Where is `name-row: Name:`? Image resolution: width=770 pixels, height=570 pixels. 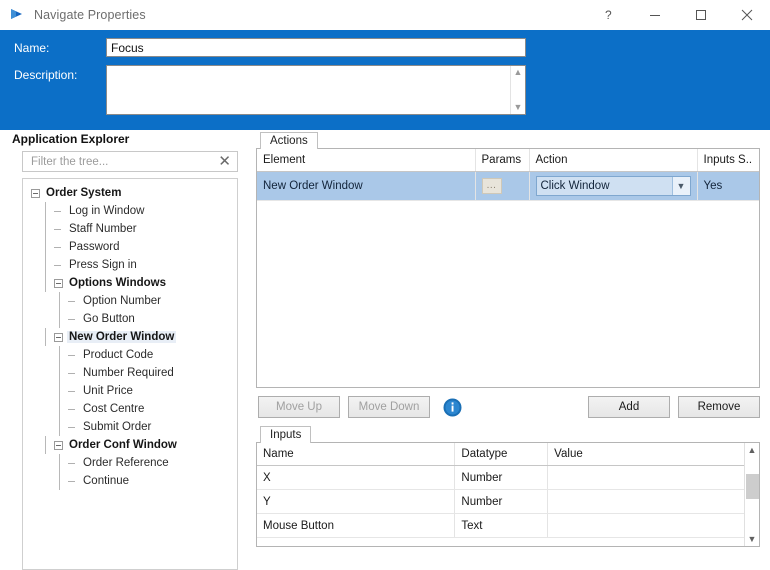 name-row: Name: is located at coordinates (386, 47).